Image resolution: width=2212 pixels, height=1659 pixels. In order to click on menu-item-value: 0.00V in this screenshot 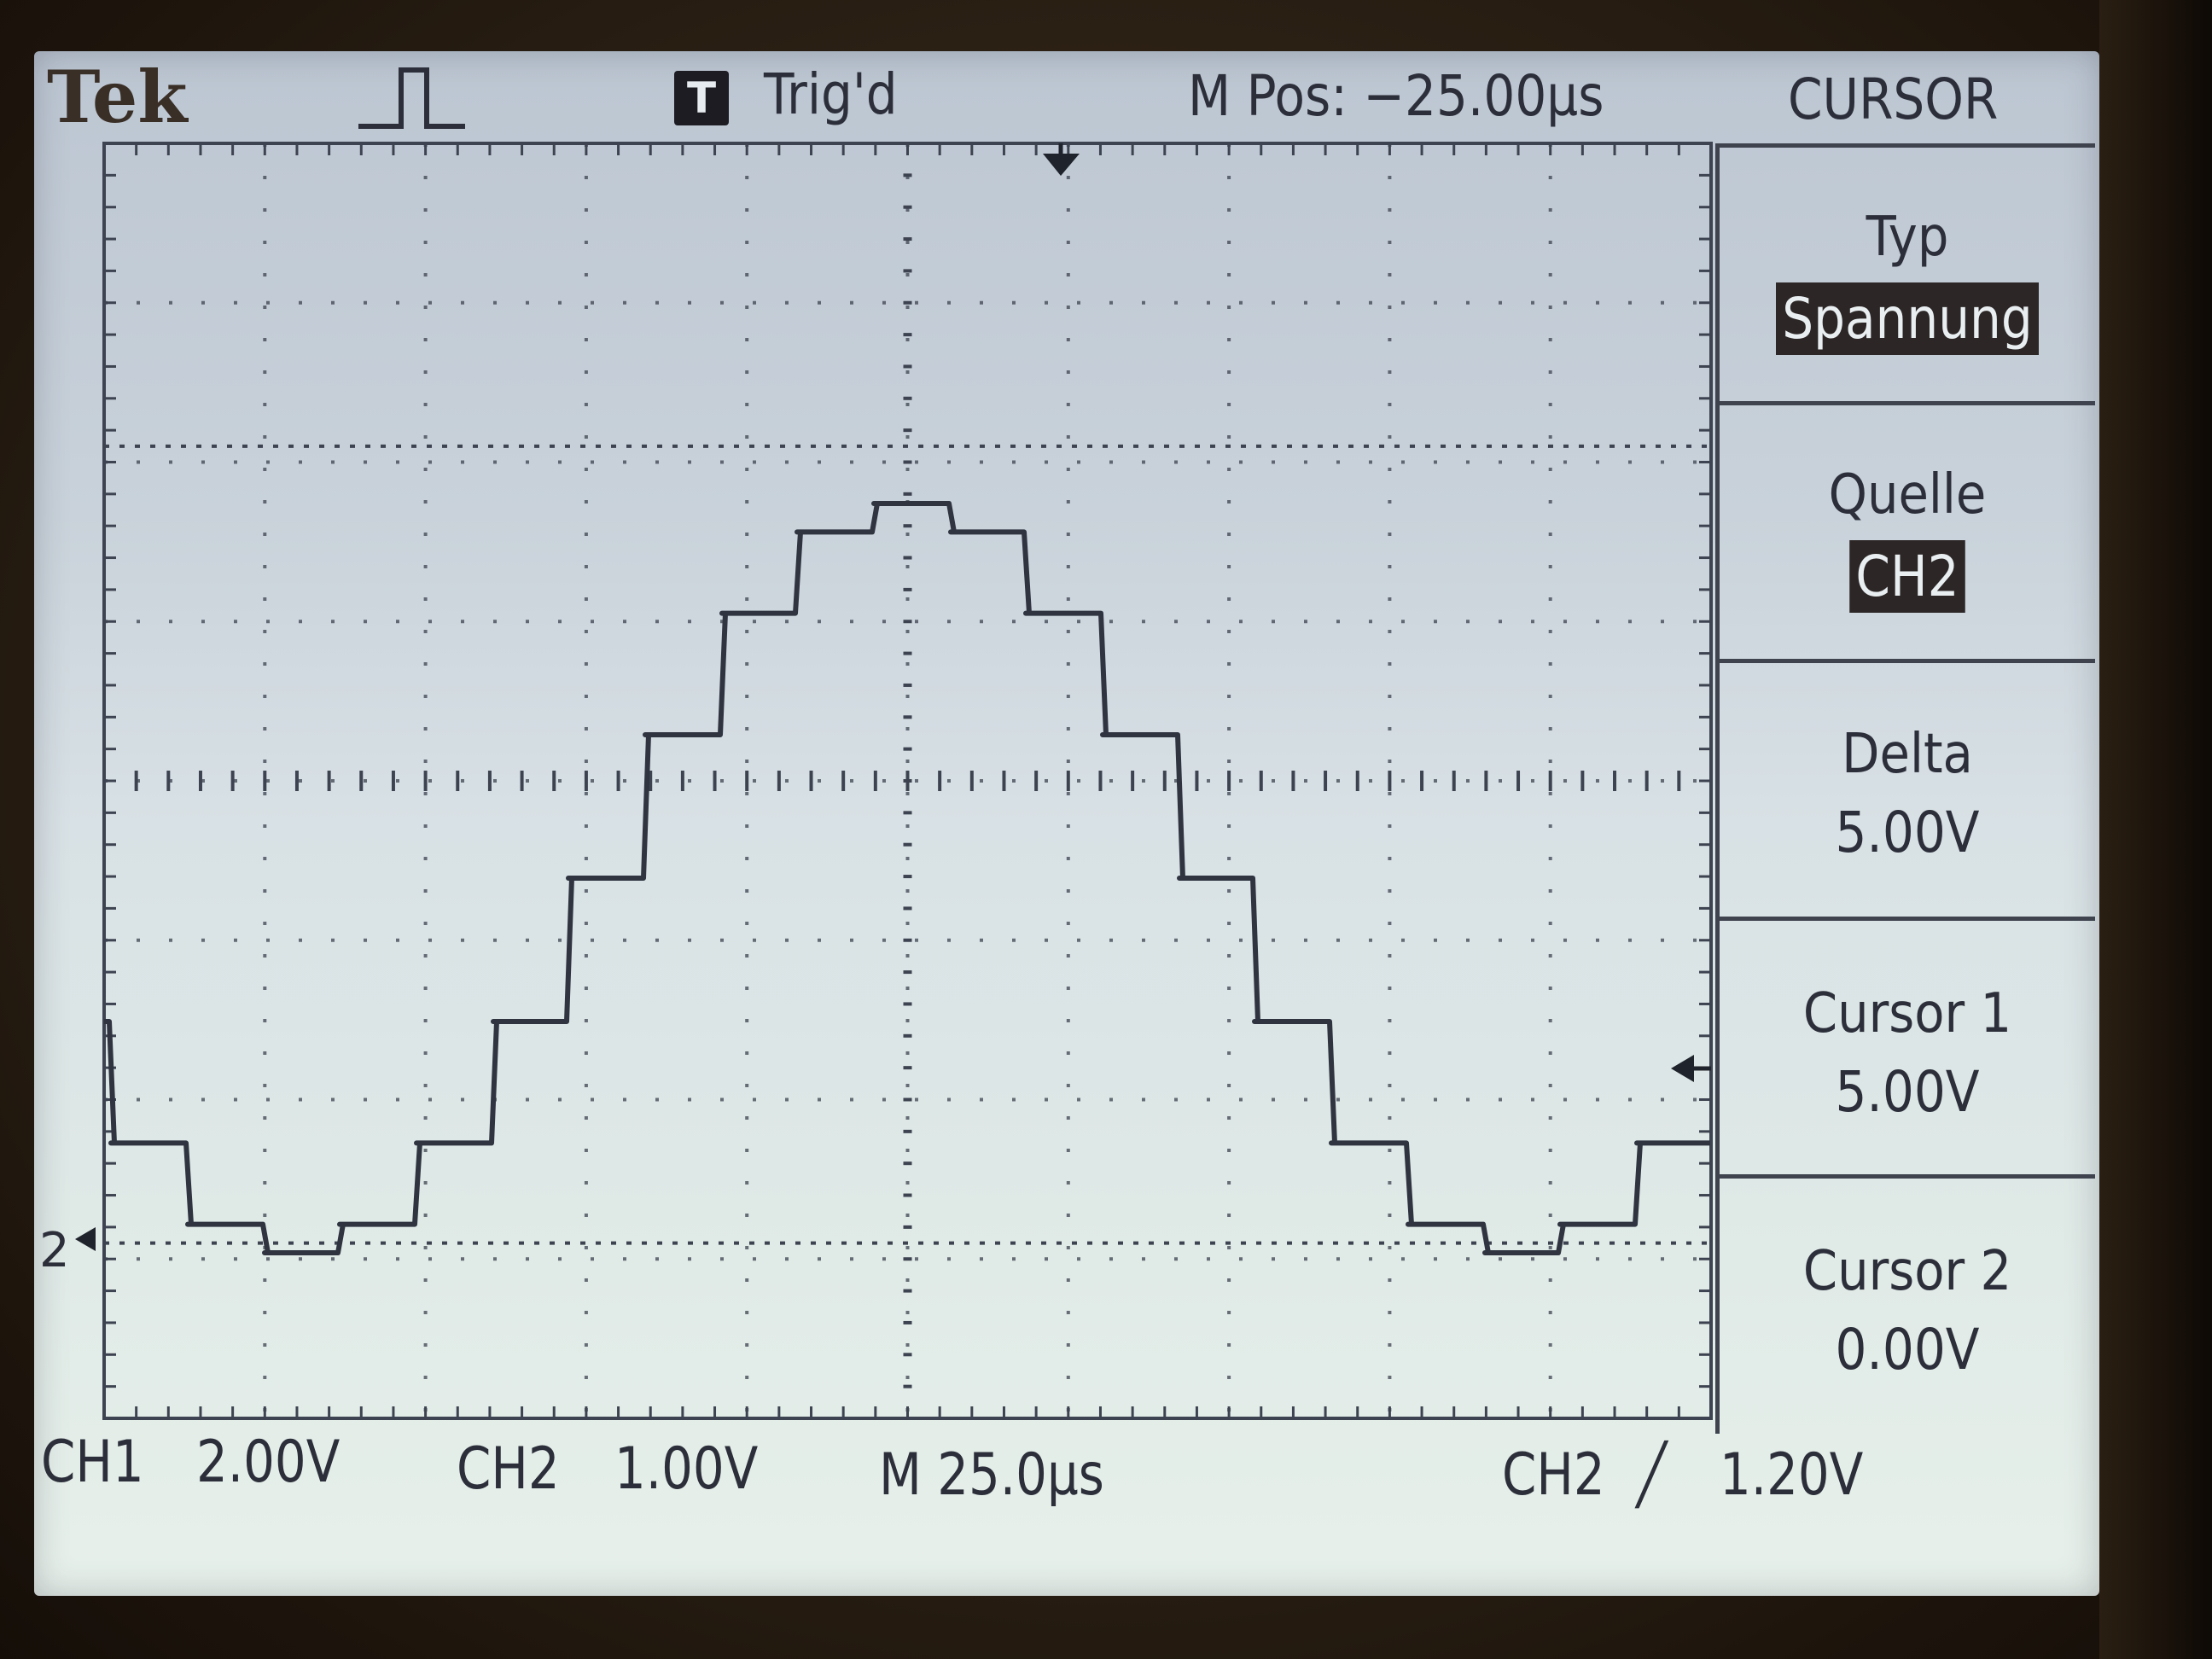, I will do `click(1907, 1349)`.